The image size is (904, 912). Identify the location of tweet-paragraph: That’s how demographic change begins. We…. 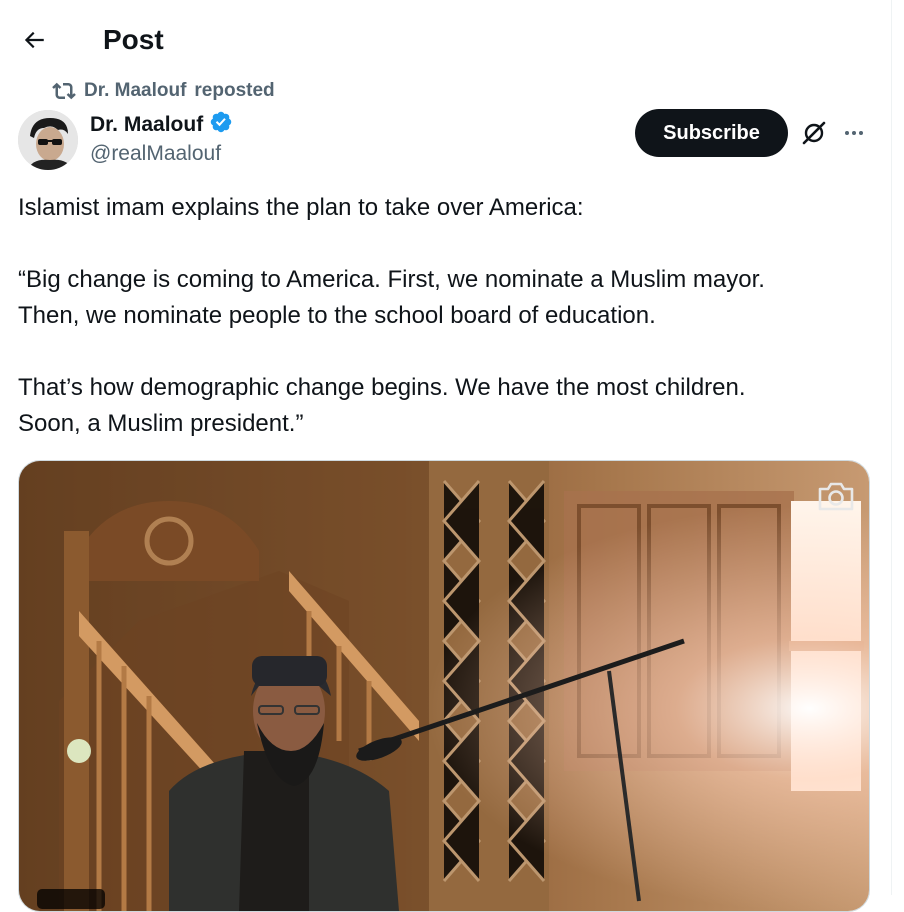
(382, 405).